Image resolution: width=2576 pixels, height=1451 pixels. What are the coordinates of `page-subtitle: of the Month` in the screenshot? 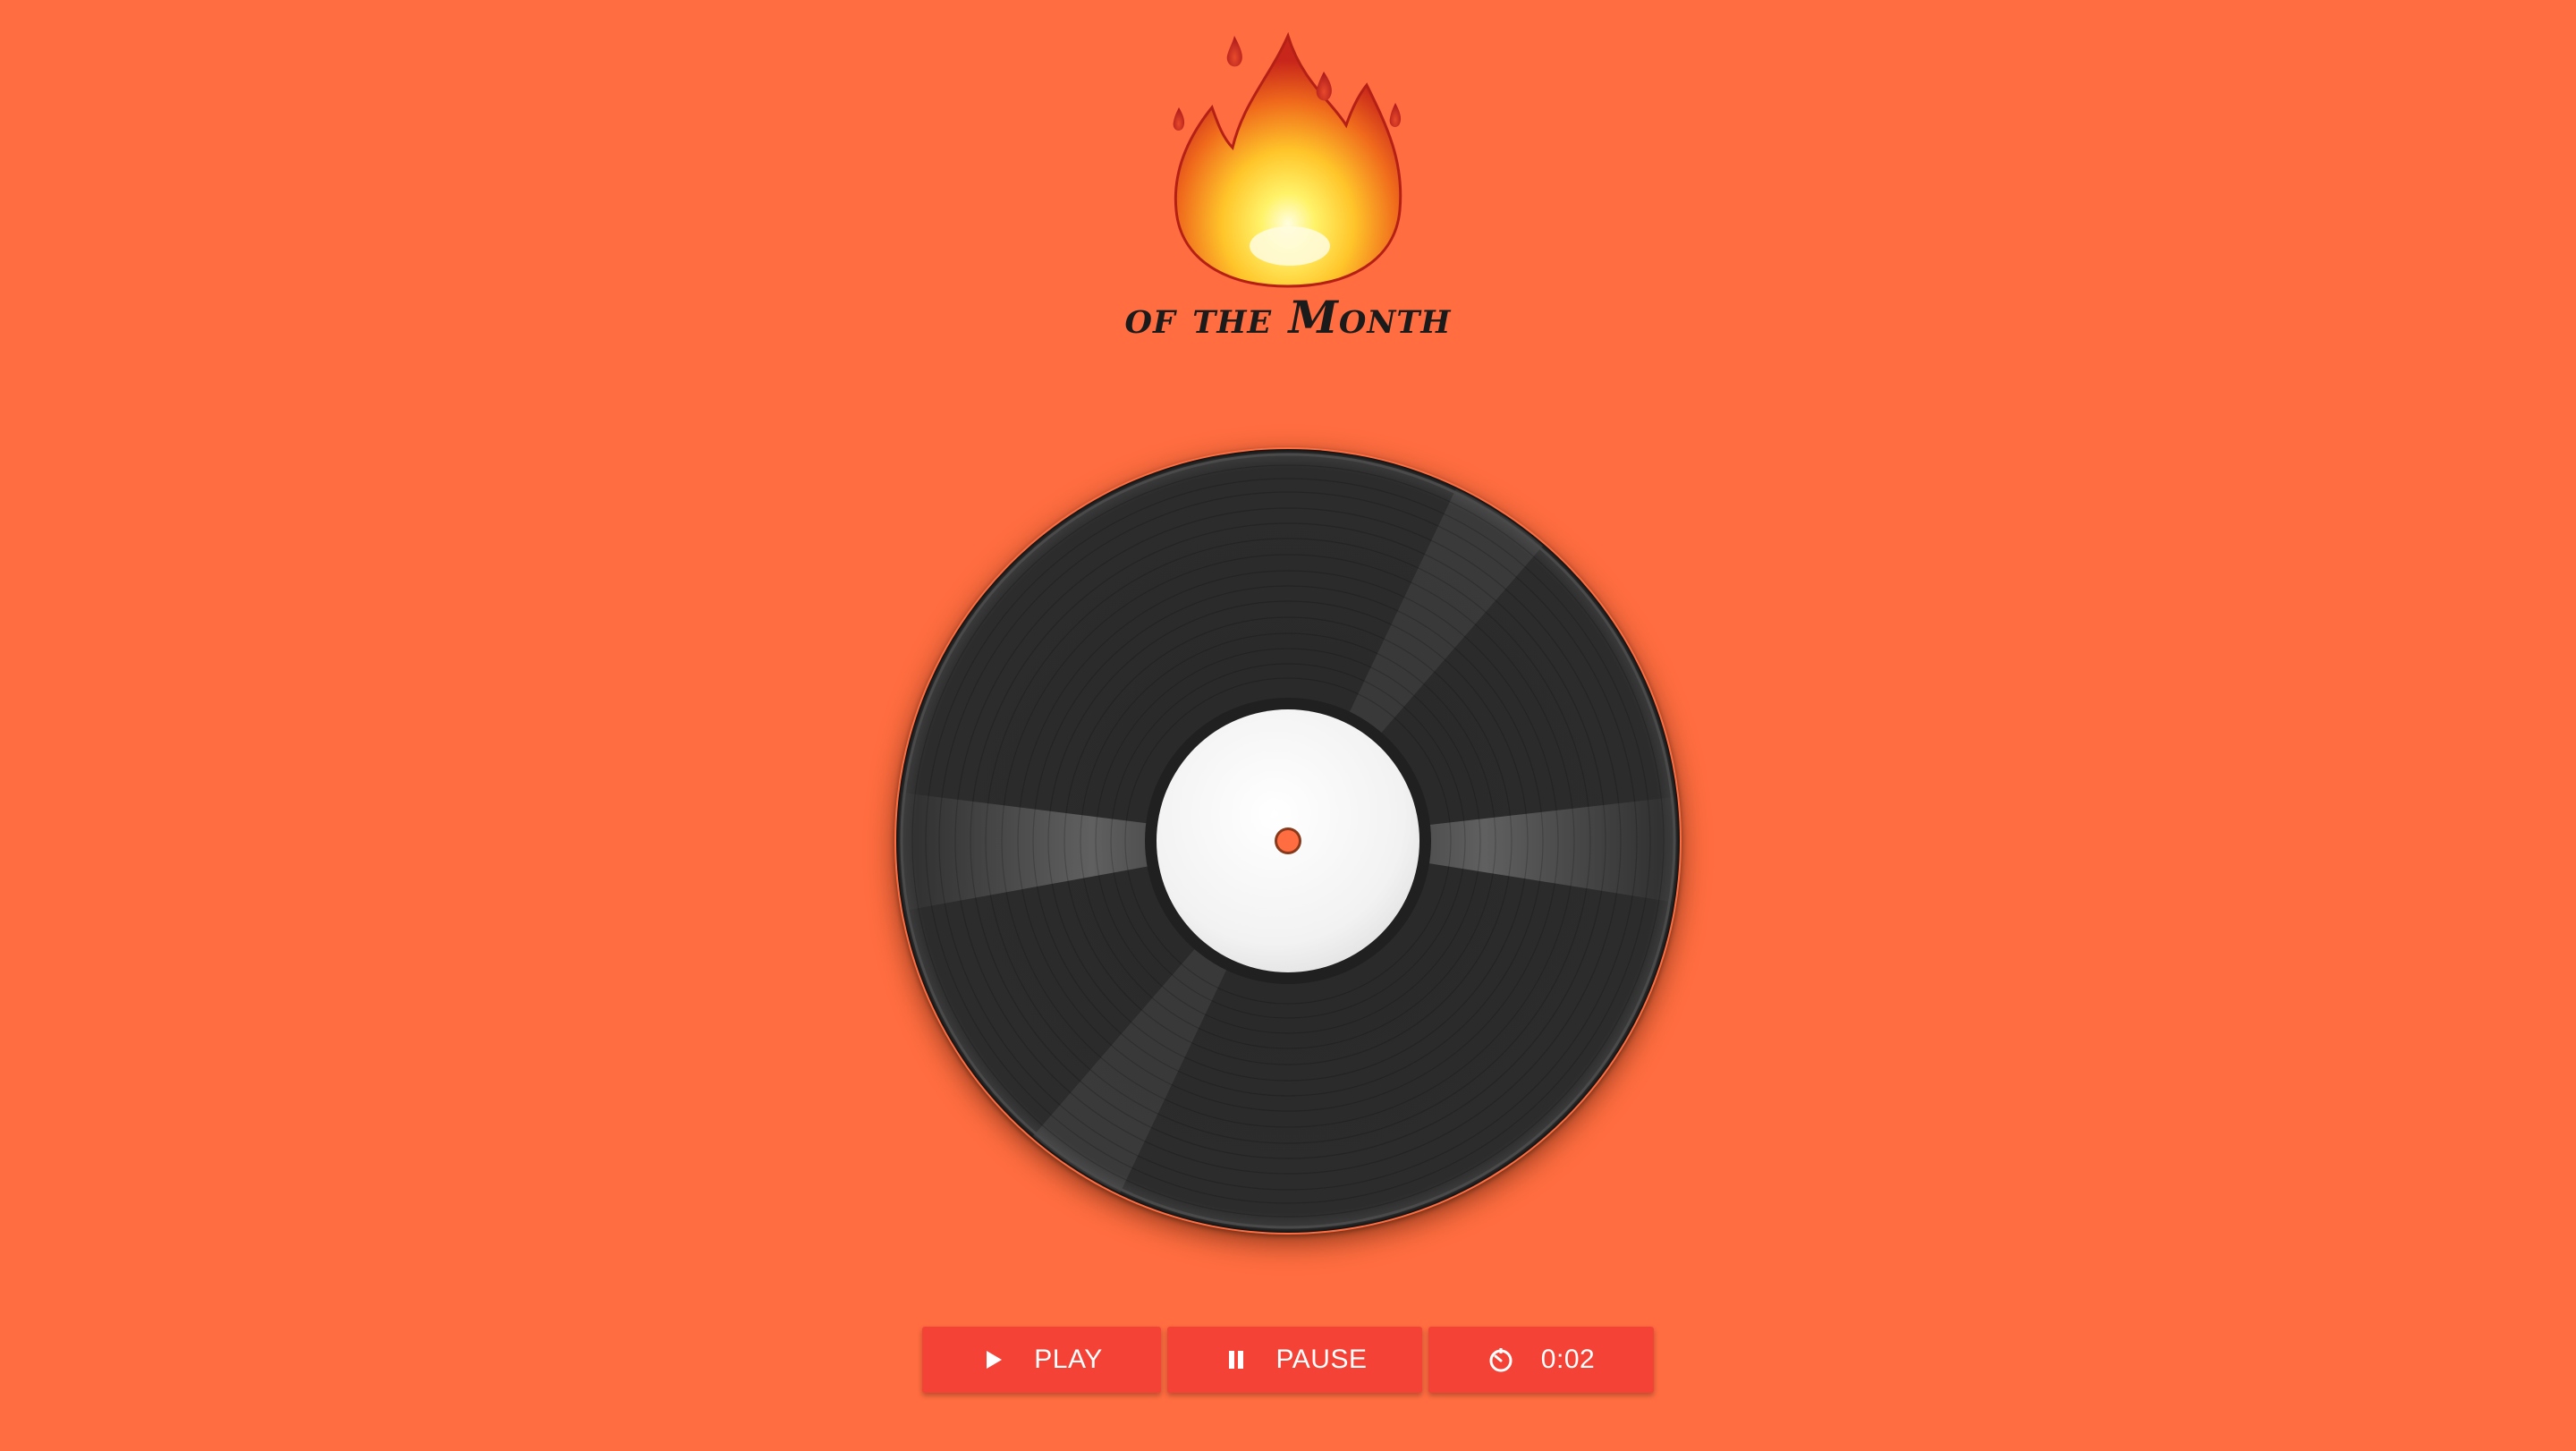 It's located at (1288, 317).